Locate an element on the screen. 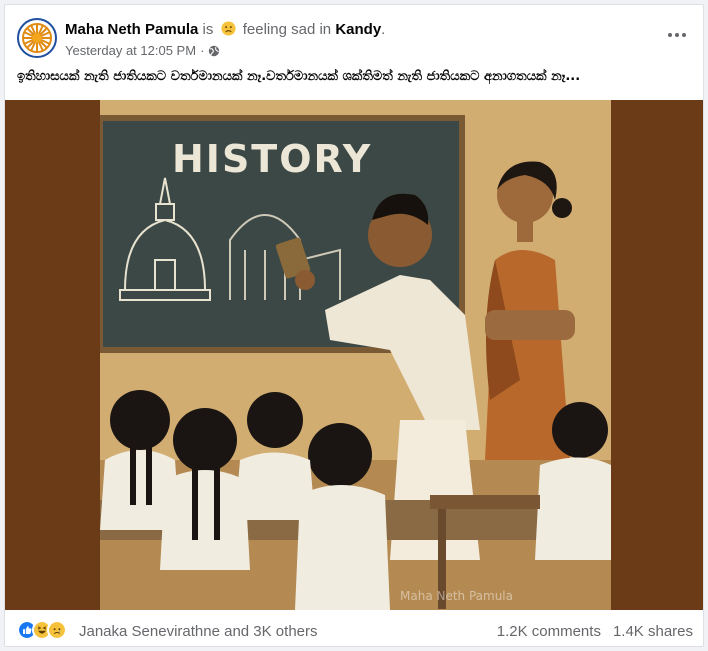 Image resolution: width=708 pixels, height=651 pixels. status-is-text: is is located at coordinates (208, 29).